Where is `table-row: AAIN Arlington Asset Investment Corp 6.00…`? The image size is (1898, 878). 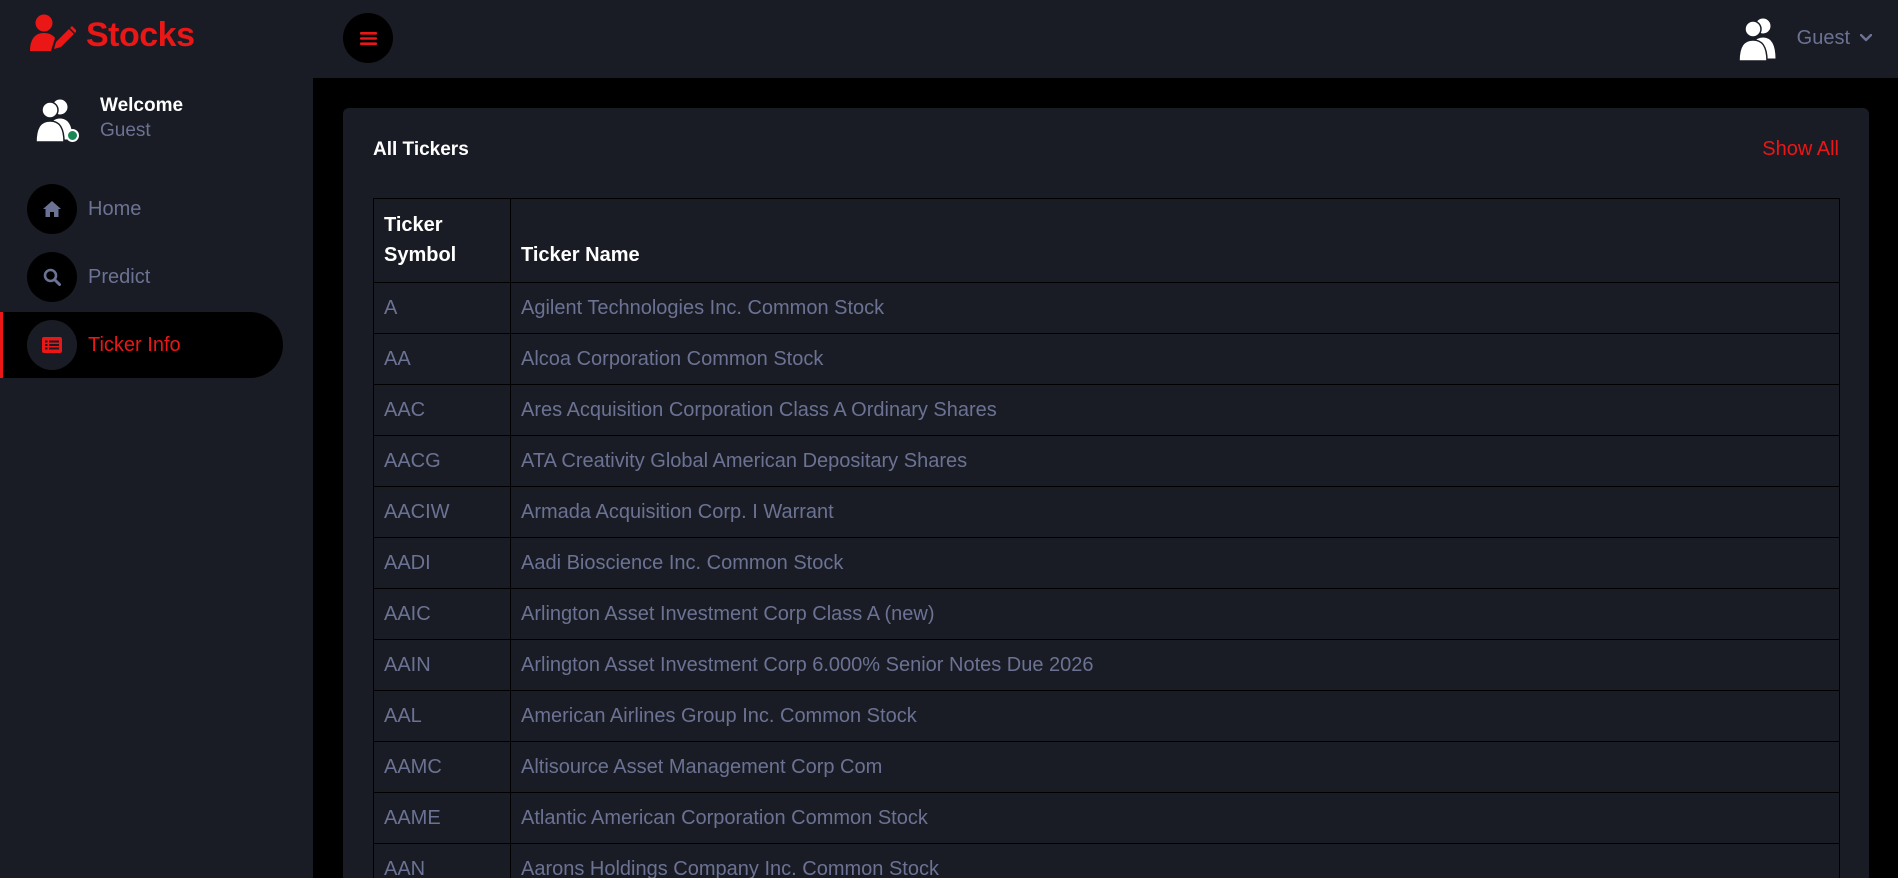
table-row: AAIN Arlington Asset Investment Corp 6.00… is located at coordinates (1106, 665).